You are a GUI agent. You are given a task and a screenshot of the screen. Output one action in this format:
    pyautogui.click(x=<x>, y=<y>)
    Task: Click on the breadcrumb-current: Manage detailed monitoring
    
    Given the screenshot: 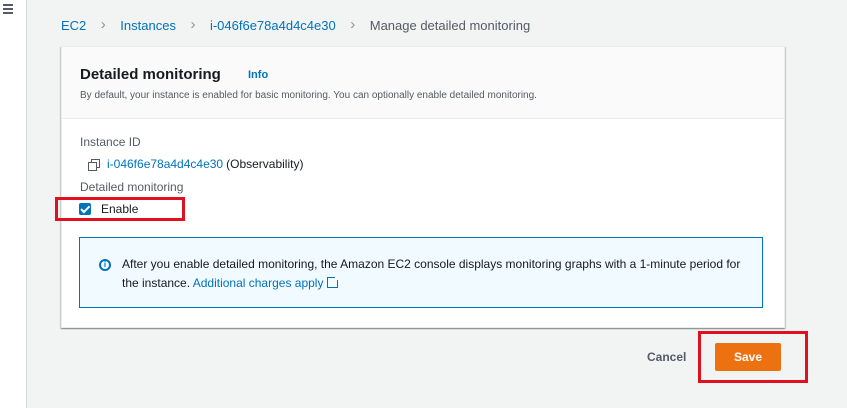 What is the action you would take?
    pyautogui.click(x=450, y=25)
    